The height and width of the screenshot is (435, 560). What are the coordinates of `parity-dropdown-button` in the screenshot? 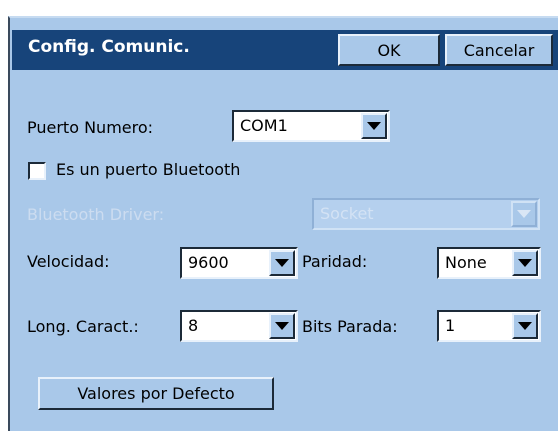 It's located at (525, 263).